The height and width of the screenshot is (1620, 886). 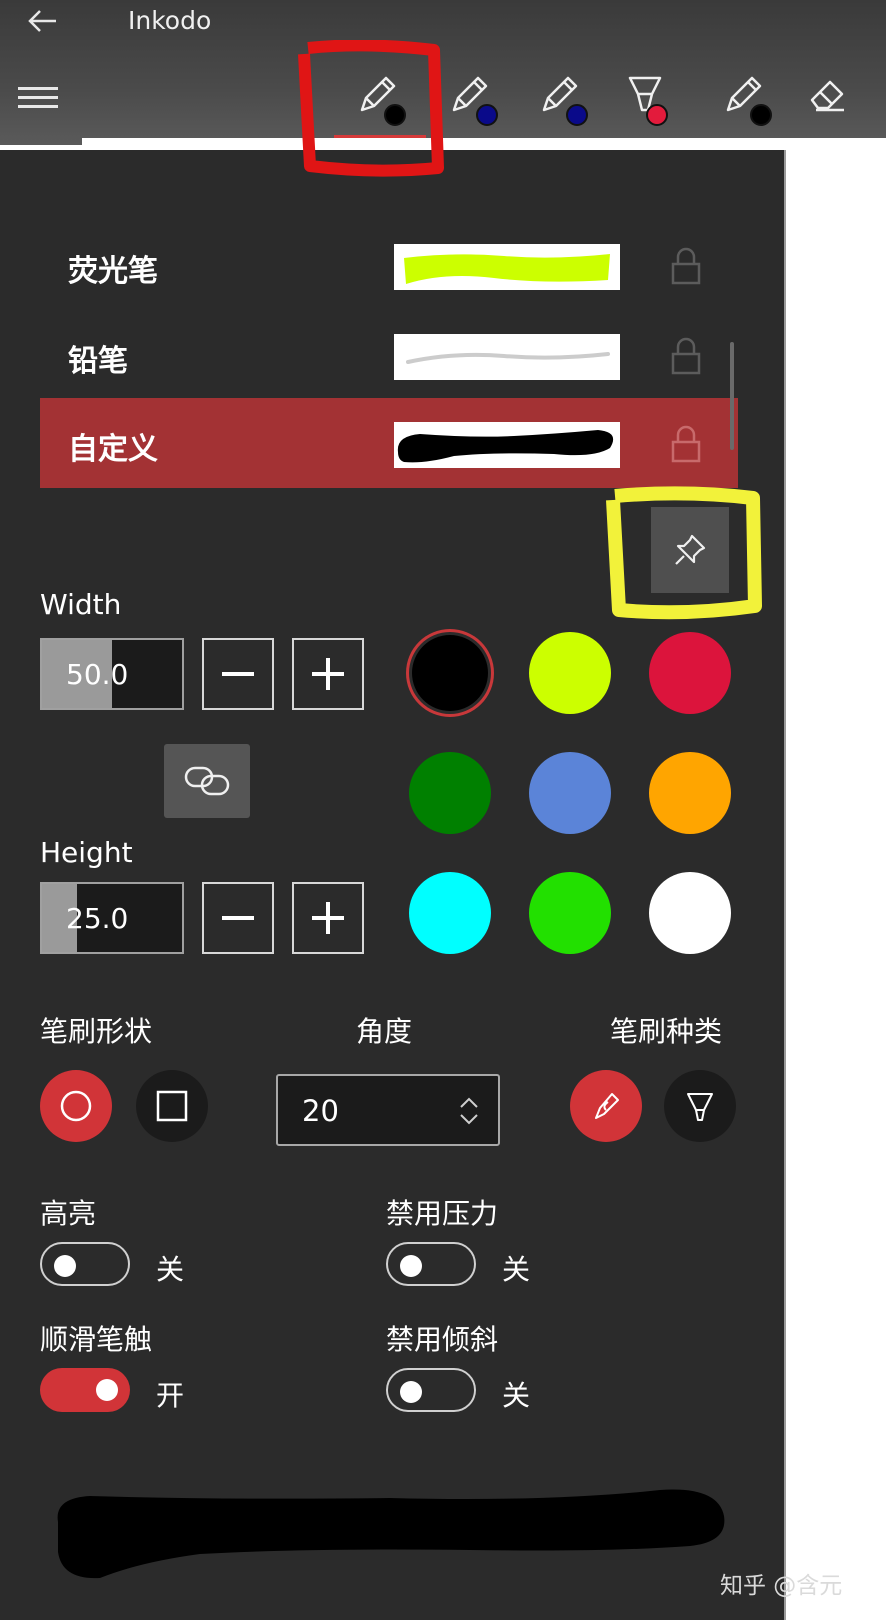 What do you see at coordinates (371, 108) in the screenshot?
I see `red-highlight-annotation` at bounding box center [371, 108].